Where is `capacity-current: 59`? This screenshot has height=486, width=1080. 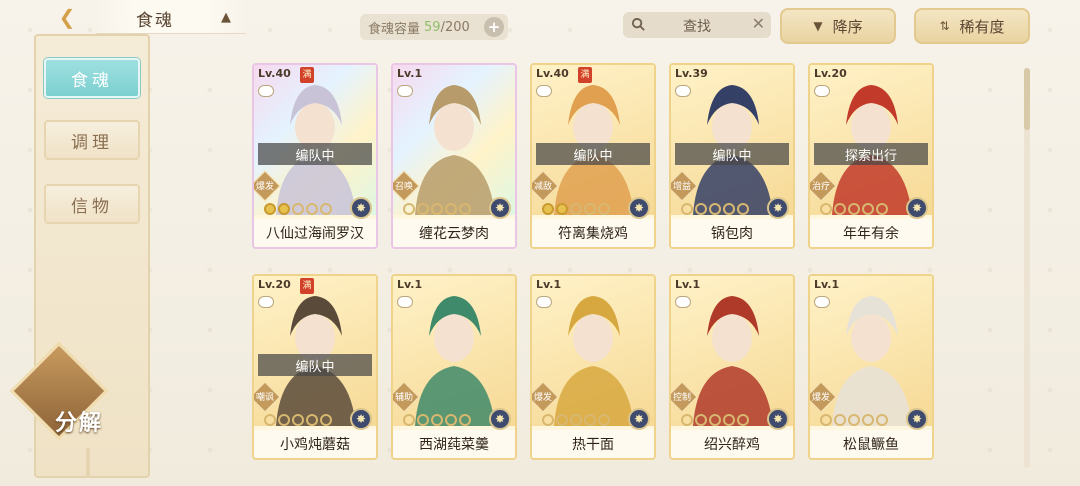
capacity-current: 59 is located at coordinates (432, 27).